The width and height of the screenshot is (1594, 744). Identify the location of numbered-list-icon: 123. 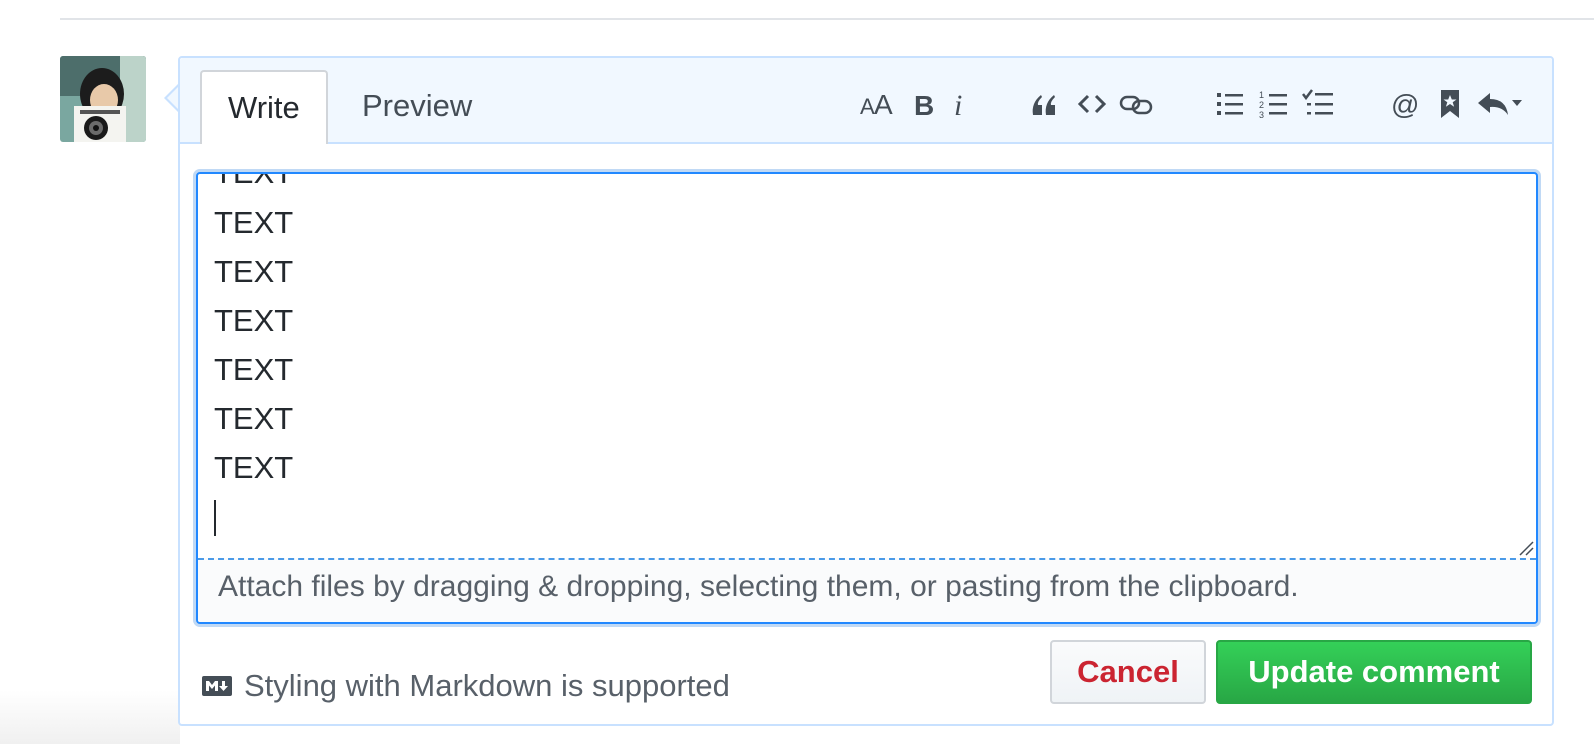
(1274, 104).